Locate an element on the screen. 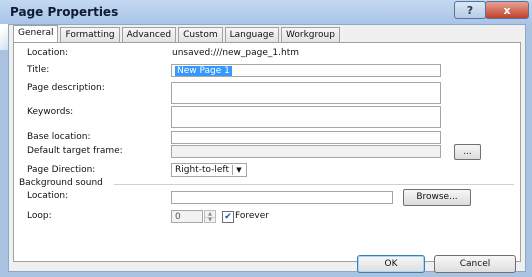 The height and width of the screenshot is (277, 532). loop-label: Loop: is located at coordinates (39, 216).